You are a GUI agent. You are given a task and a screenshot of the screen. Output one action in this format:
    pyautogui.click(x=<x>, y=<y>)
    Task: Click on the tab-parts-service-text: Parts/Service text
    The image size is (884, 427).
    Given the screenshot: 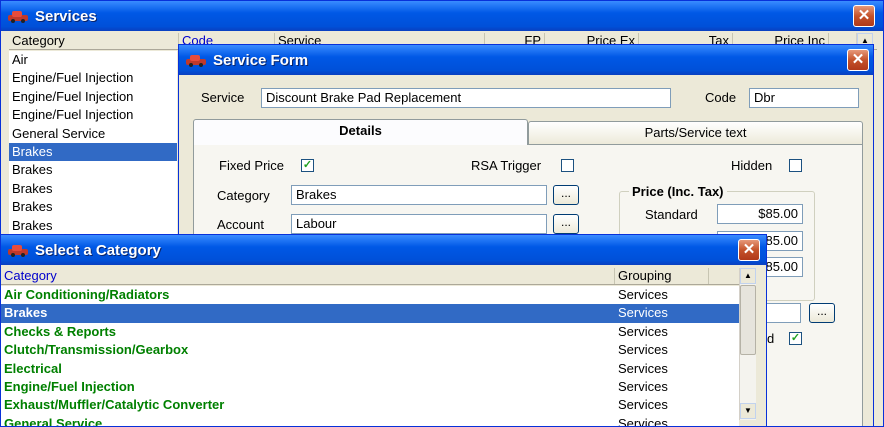 What is the action you would take?
    pyautogui.click(x=695, y=133)
    